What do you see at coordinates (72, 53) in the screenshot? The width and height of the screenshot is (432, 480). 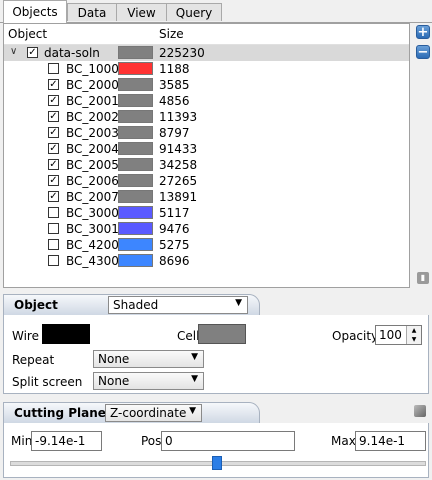 I see `row-name: data-soln` at bounding box center [72, 53].